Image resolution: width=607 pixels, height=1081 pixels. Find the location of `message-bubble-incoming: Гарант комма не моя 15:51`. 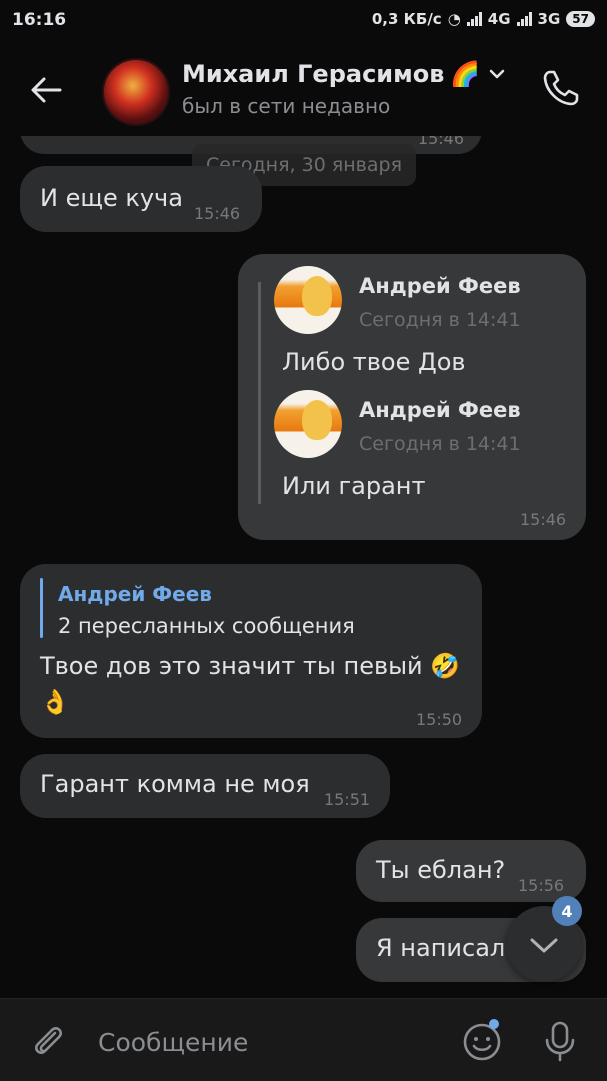

message-bubble-incoming: Гарант комма не моя 15:51 is located at coordinates (205, 786).